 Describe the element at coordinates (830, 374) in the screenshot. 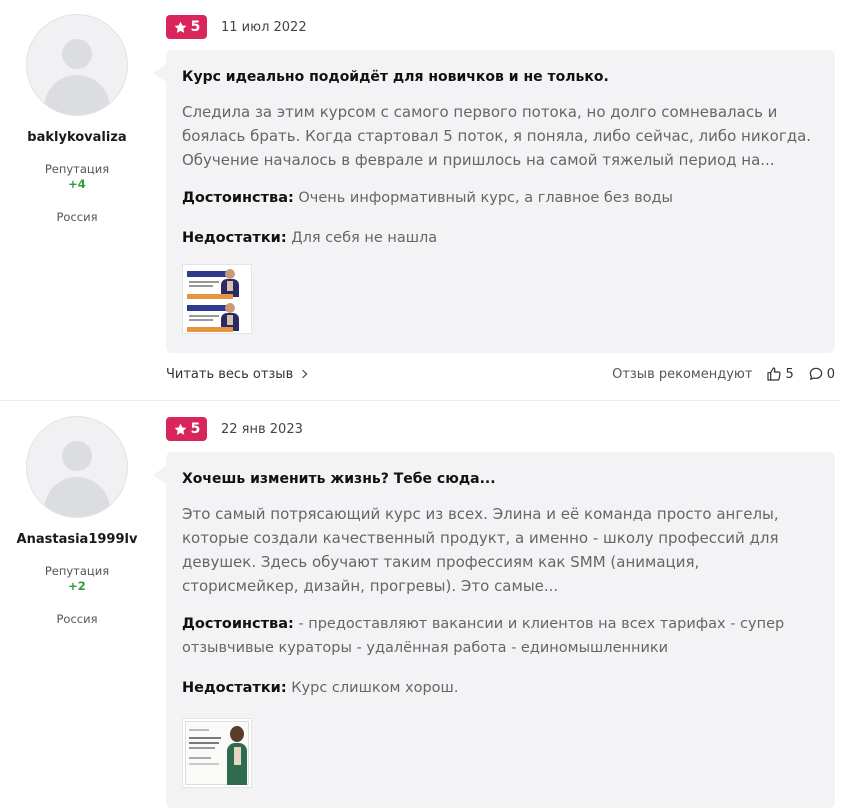

I see `comments-count: 0` at that location.